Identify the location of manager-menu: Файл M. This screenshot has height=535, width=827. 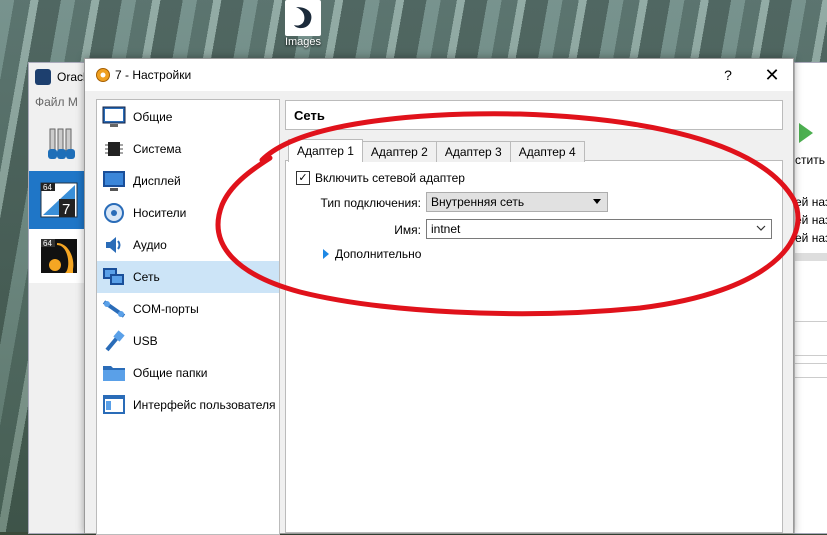
(56, 102).